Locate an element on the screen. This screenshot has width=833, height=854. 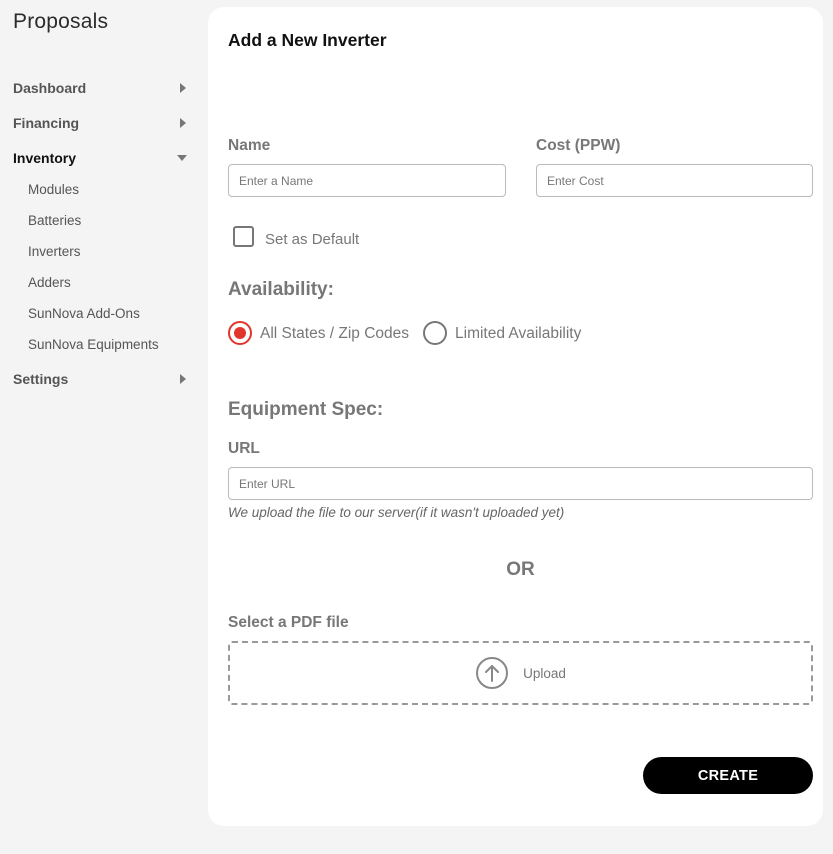
sidebar-item-label: Settings is located at coordinates (41, 379).